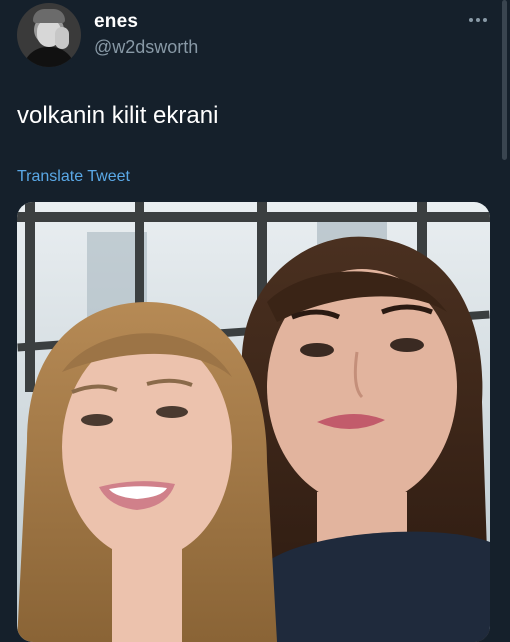 Image resolution: width=510 pixels, height=642 pixels. I want to click on avatar-hair, so click(49, 16).